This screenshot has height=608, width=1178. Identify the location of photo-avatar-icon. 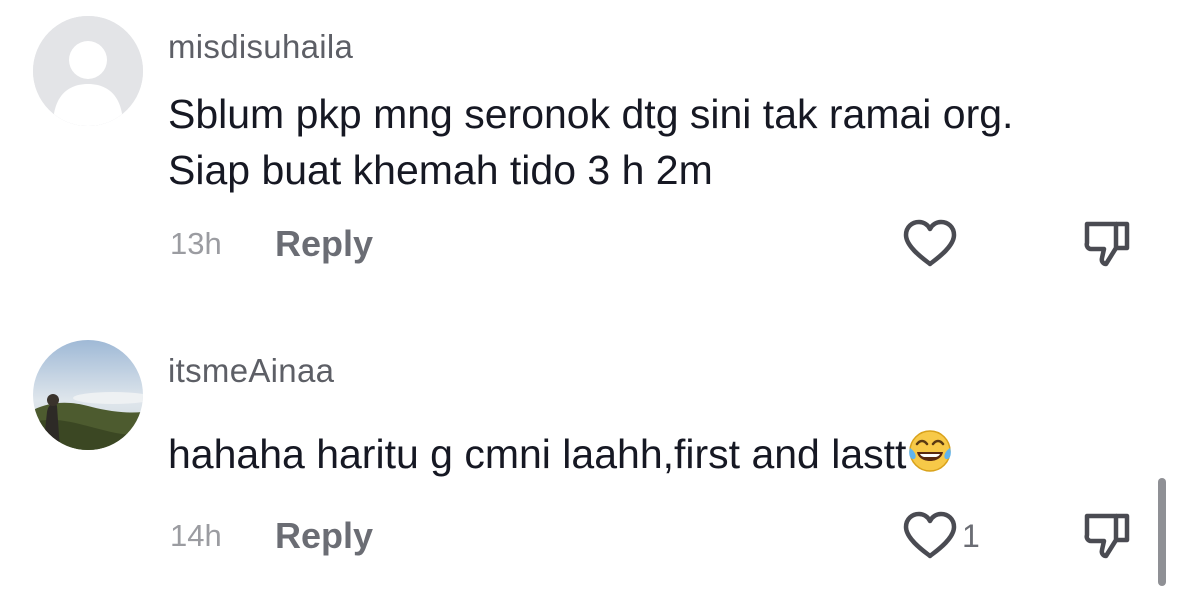
(88, 395).